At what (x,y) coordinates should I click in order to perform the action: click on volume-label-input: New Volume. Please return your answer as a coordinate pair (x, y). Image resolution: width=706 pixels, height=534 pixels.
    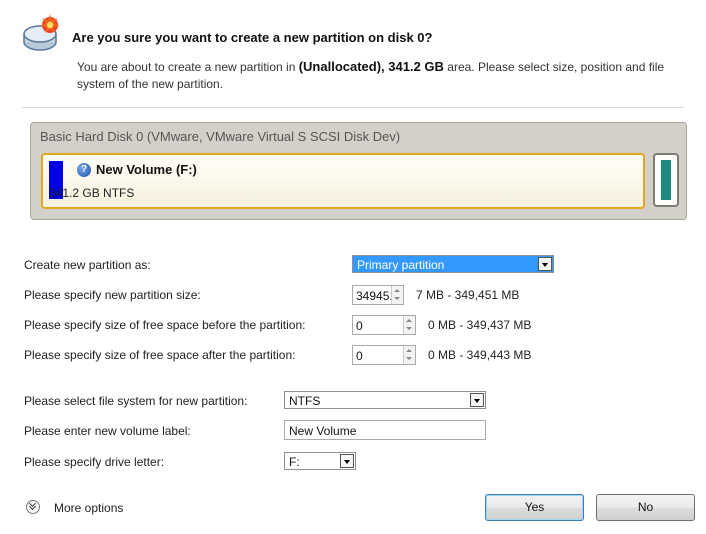
    Looking at the image, I should click on (385, 430).